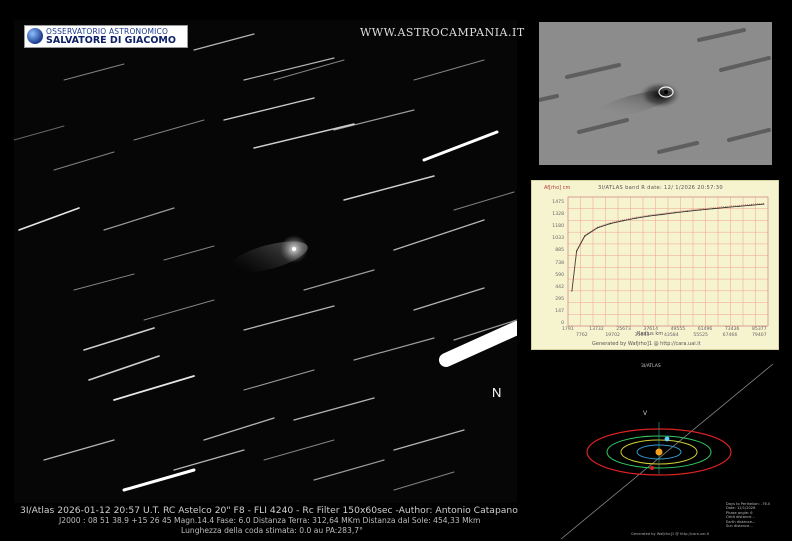 Image resolution: width=792 pixels, height=541 pixels. I want to click on x-tick-label: 67466, so click(730, 335).